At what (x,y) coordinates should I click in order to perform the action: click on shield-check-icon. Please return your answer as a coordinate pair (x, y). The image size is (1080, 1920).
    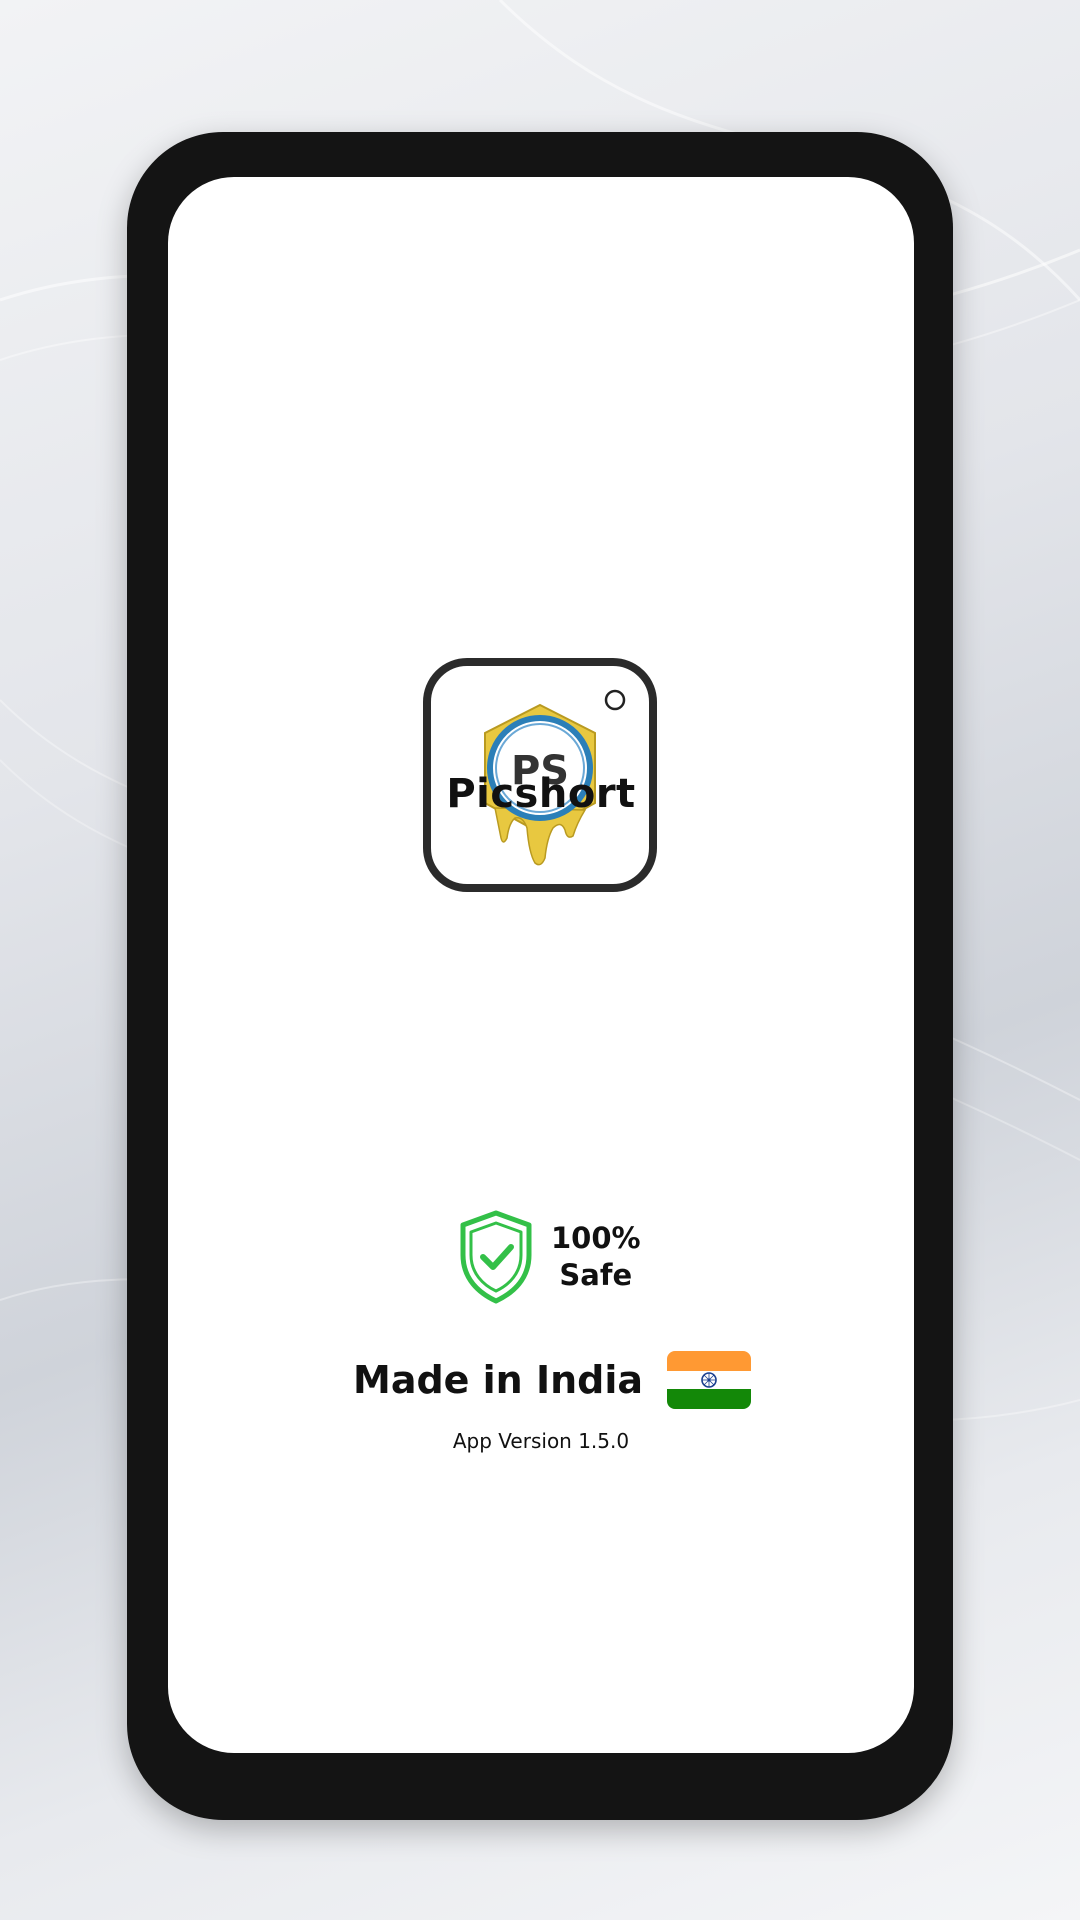
    Looking at the image, I should click on (496, 1257).